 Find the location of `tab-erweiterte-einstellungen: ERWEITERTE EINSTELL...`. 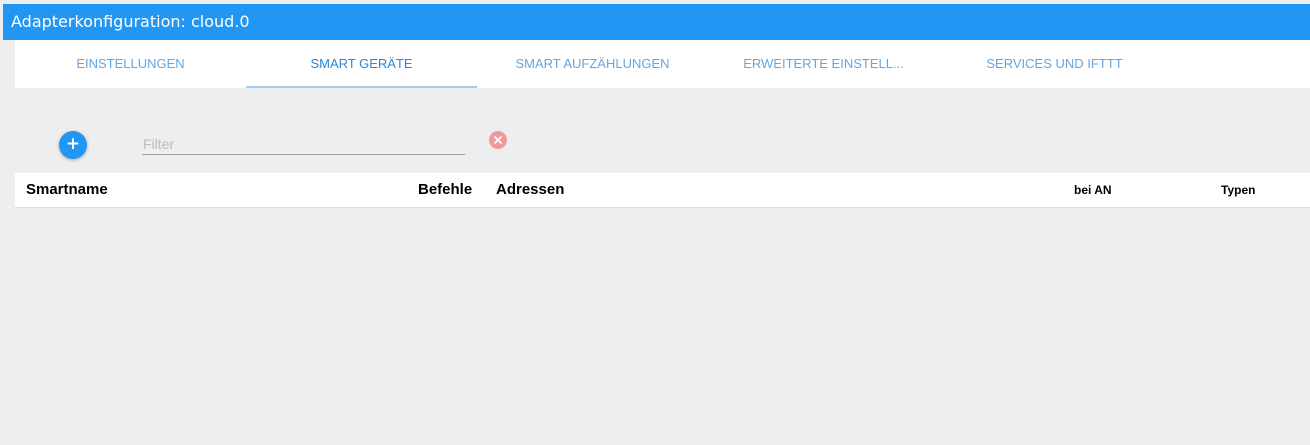

tab-erweiterte-einstellungen: ERWEITERTE EINSTELL... is located at coordinates (823, 64).